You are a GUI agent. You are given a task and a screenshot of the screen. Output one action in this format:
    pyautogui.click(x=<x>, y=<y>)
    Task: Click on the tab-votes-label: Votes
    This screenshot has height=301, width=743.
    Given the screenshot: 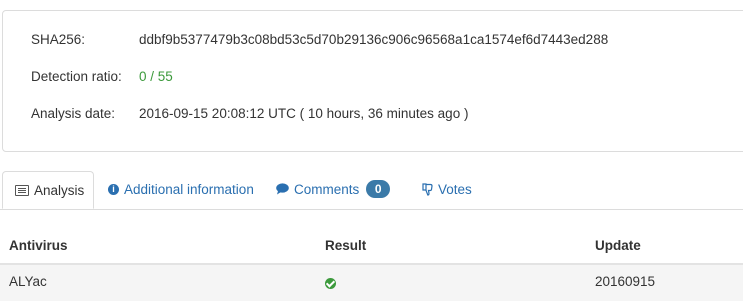 What is the action you would take?
    pyautogui.click(x=455, y=189)
    